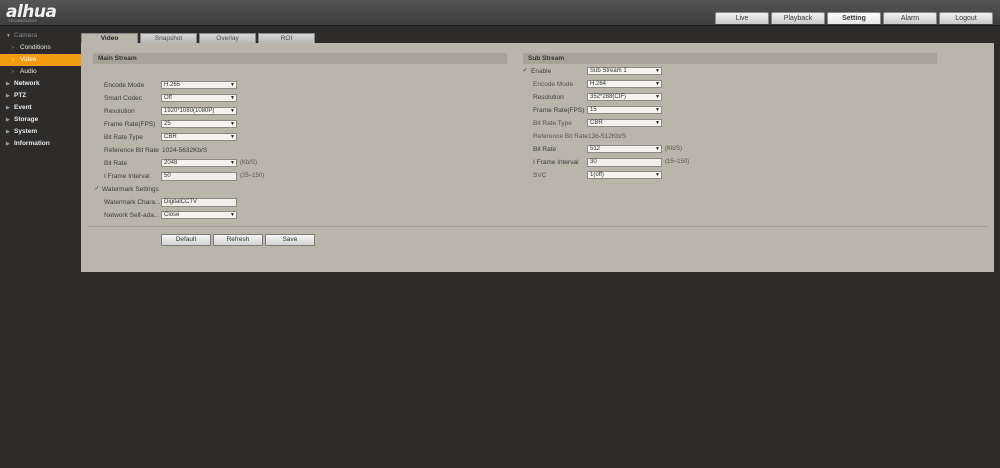 The width and height of the screenshot is (1000, 468). Describe the element at coordinates (560, 136) in the screenshot. I see `sub-ref-bit-rate-label: Reference Bit Rate` at that location.